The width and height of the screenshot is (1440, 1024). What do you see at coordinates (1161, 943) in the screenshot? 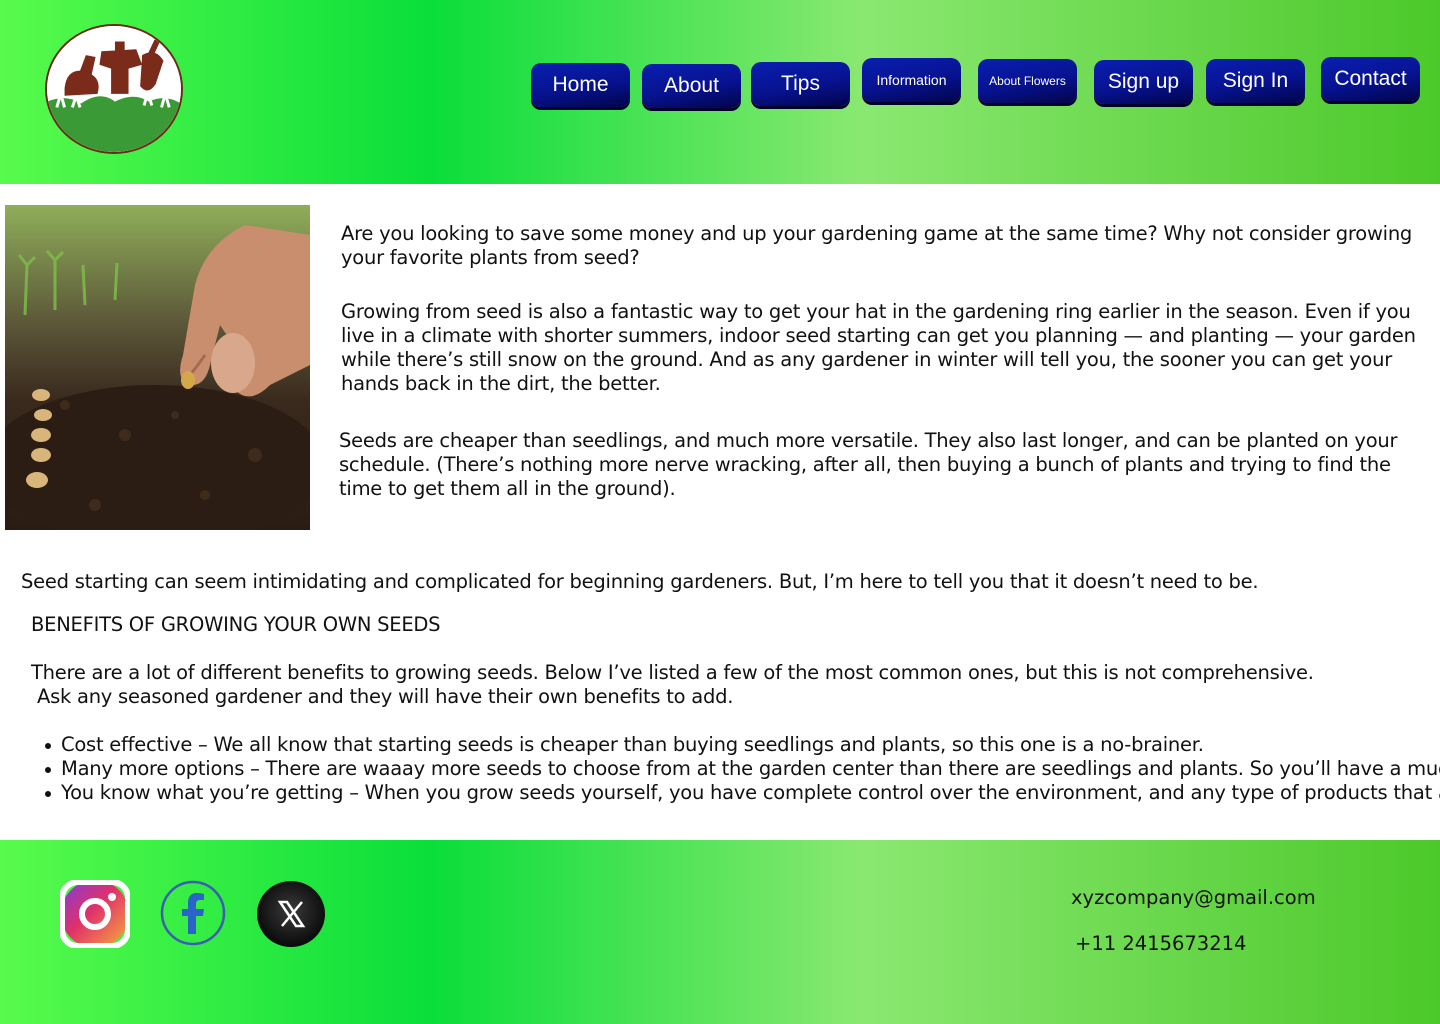
I see `contact-phone: +11 2415673214` at bounding box center [1161, 943].